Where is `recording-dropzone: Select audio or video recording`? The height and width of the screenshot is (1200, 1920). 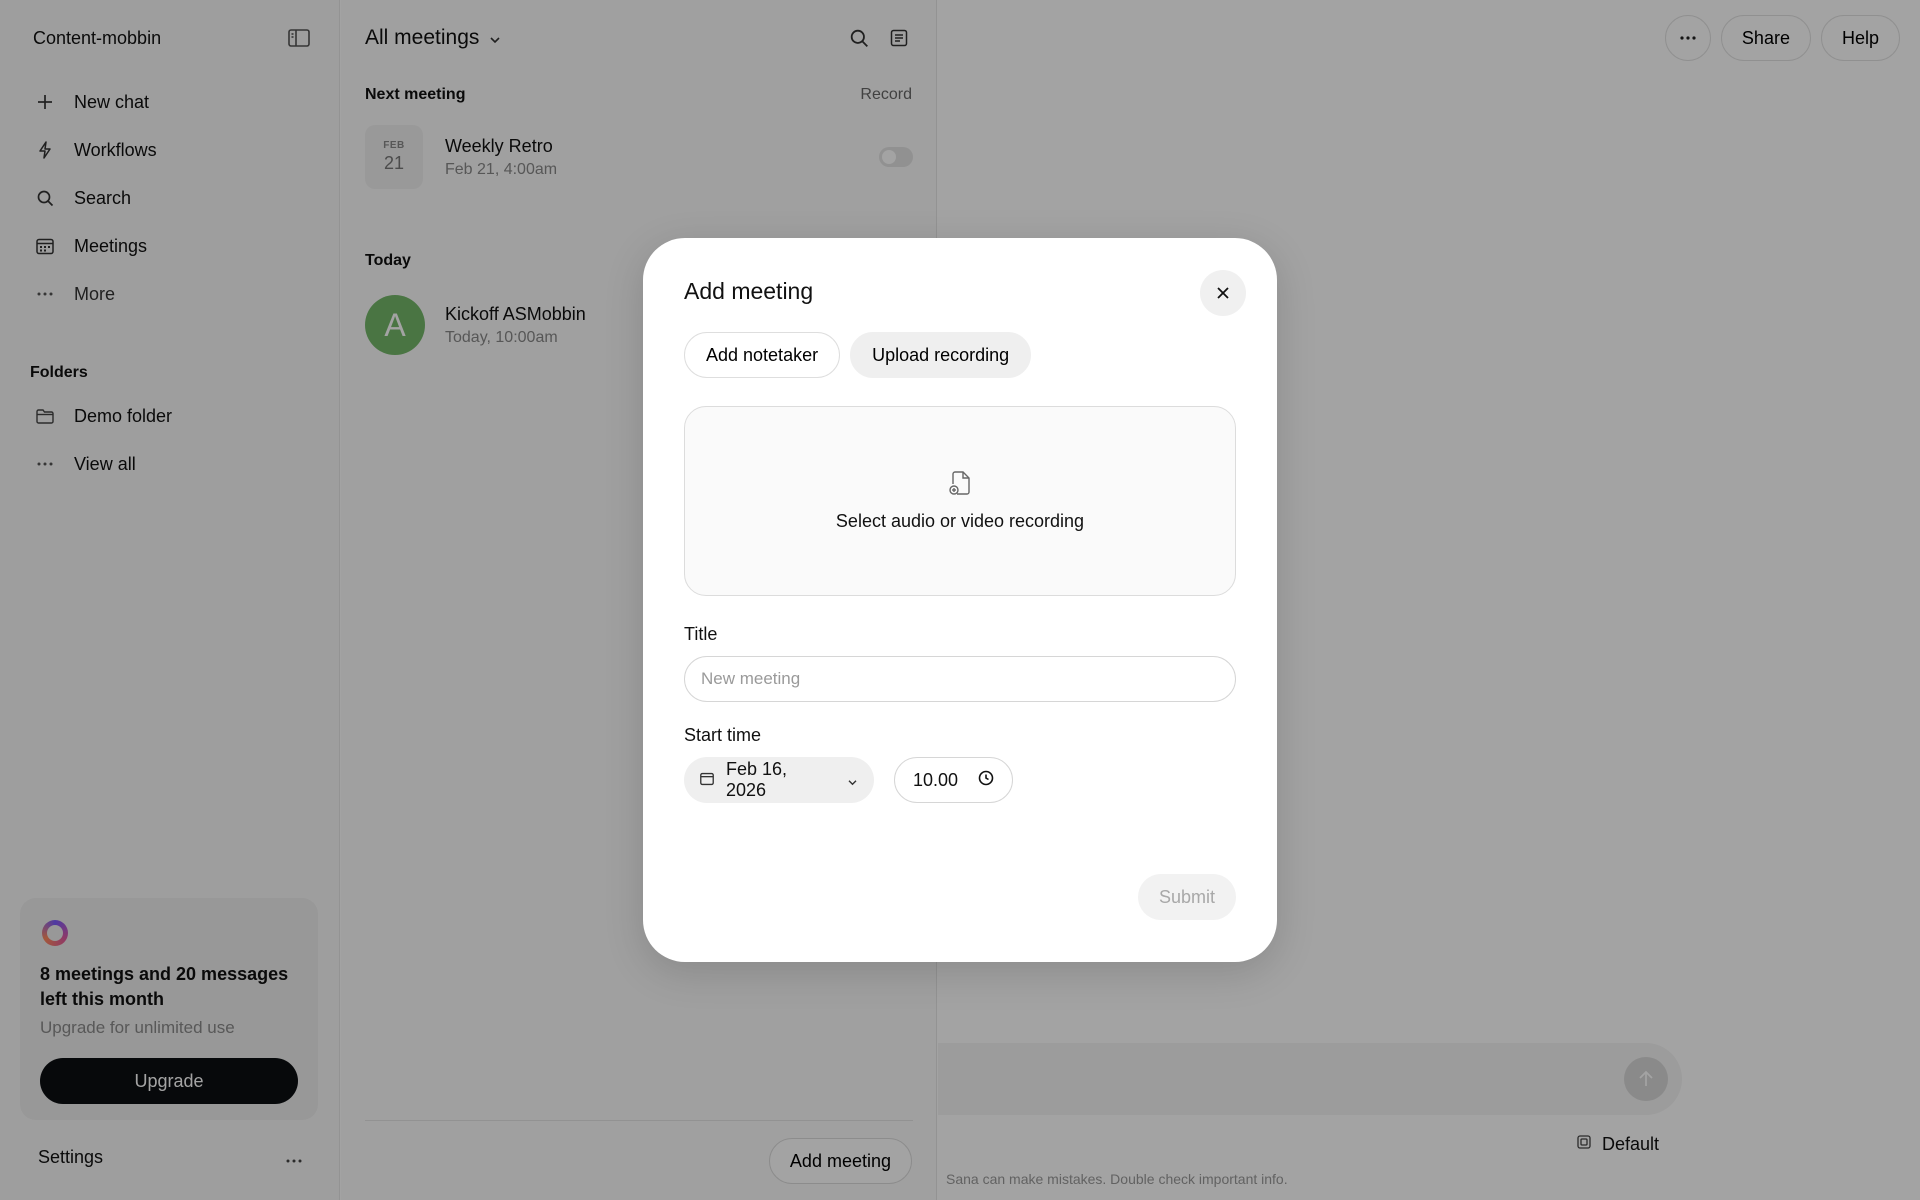
recording-dropzone: Select audio or video recording is located at coordinates (960, 501).